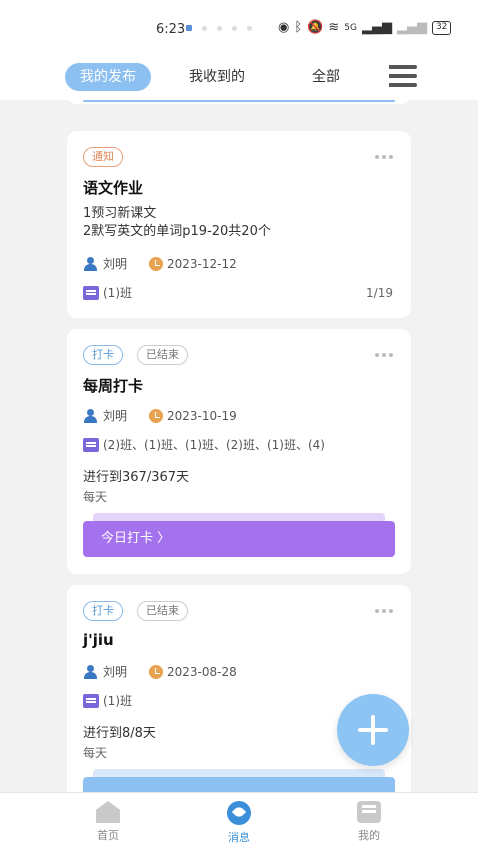 Image resolution: width=478 pixels, height=850 pixels. I want to click on post-meta: 刘明 2023-12-12, so click(160, 263).